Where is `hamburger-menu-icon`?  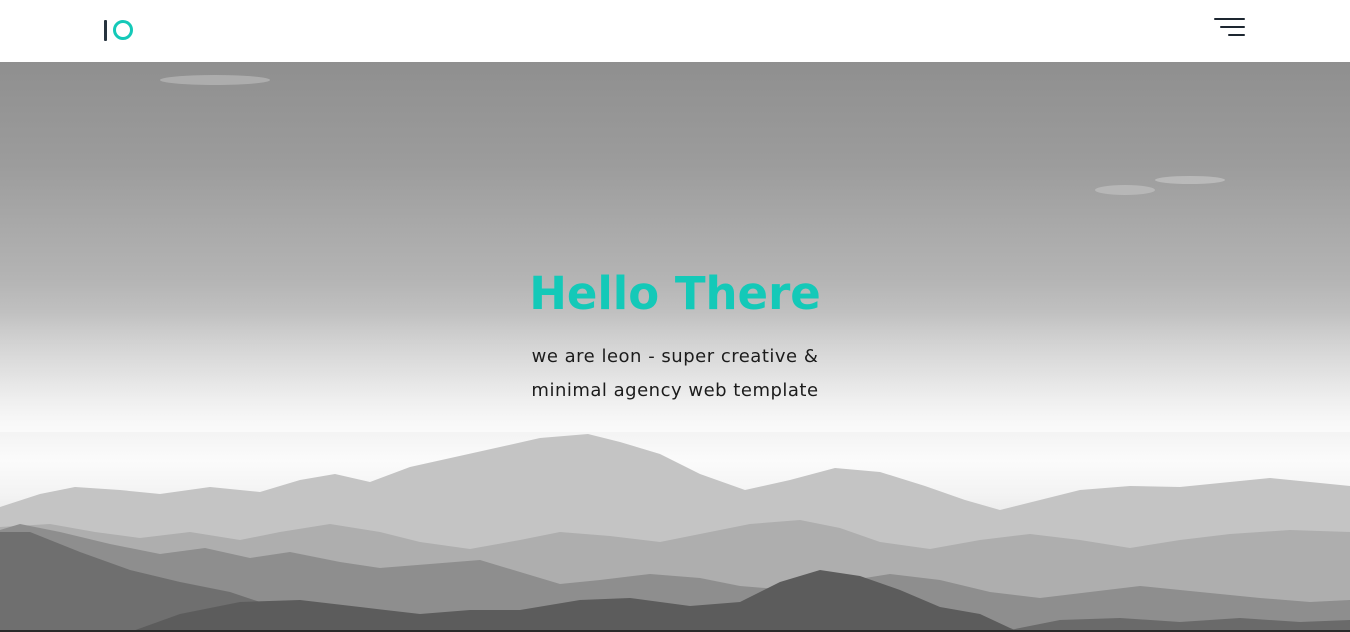 hamburger-menu-icon is located at coordinates (1230, 28).